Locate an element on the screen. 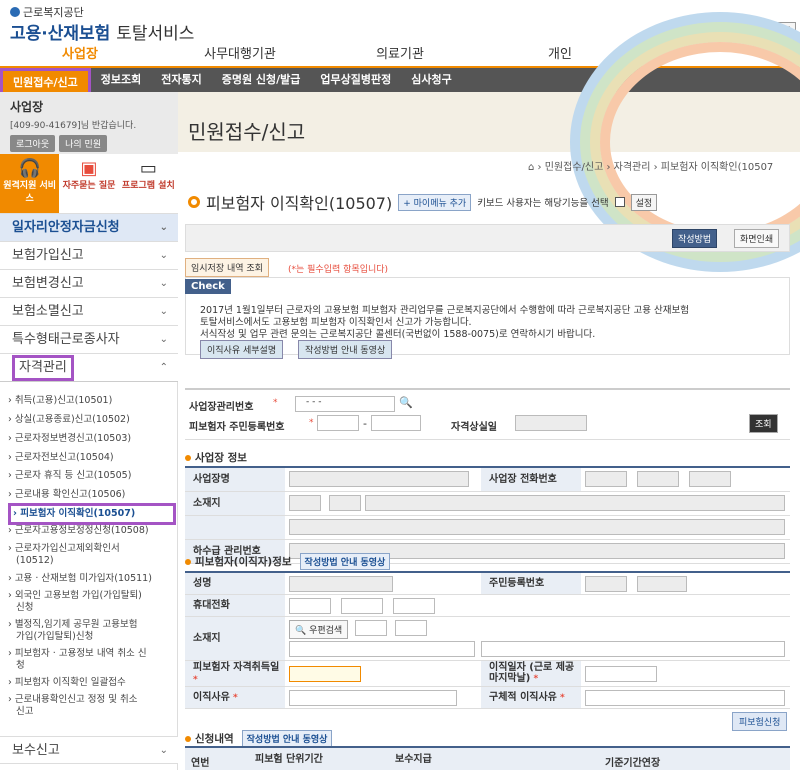  section-insured: 피보험자(이직자)정보 작성방법 안내 동영상 is located at coordinates (288, 561).